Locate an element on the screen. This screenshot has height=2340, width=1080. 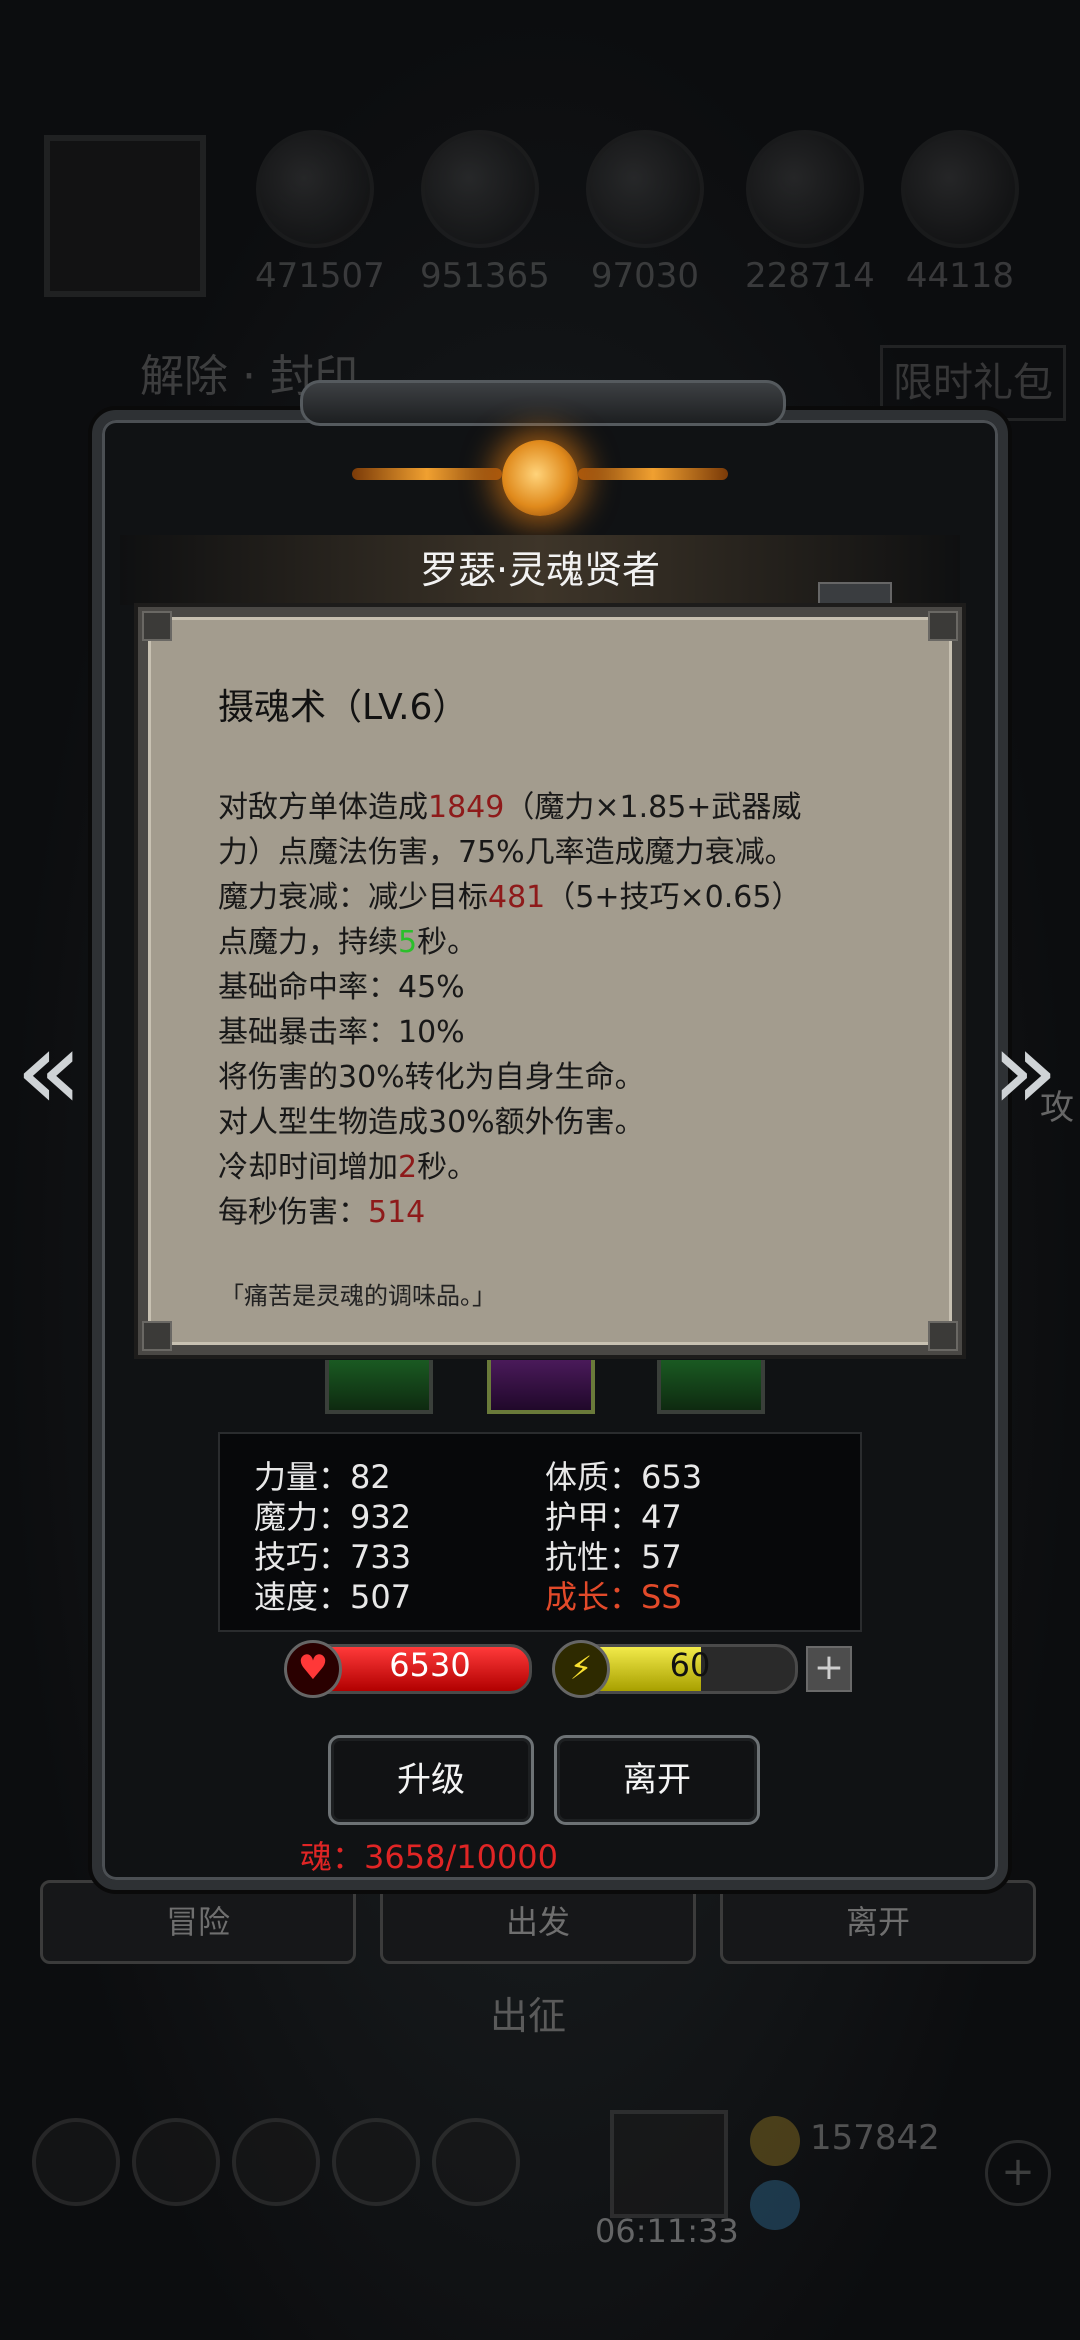
resource-value: 471507 is located at coordinates (320, 276).